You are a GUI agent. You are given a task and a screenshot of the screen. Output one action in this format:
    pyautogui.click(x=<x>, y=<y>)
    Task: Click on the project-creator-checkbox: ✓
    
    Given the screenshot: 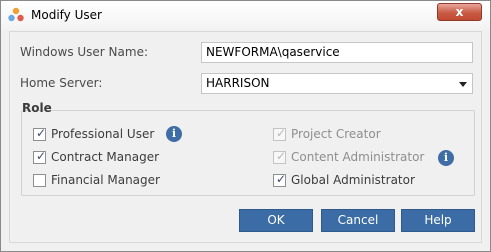 What is the action you would take?
    pyautogui.click(x=280, y=133)
    